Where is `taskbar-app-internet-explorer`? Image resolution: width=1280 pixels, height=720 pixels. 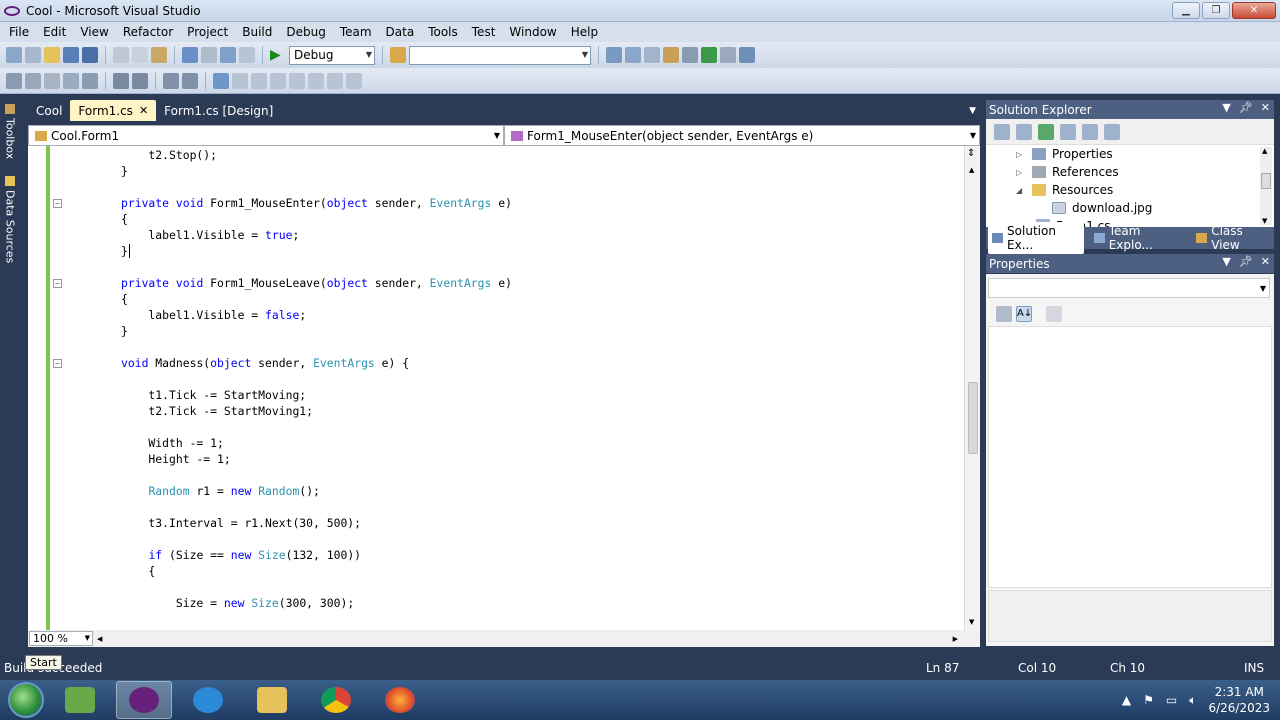 taskbar-app-internet-explorer is located at coordinates (208, 700).